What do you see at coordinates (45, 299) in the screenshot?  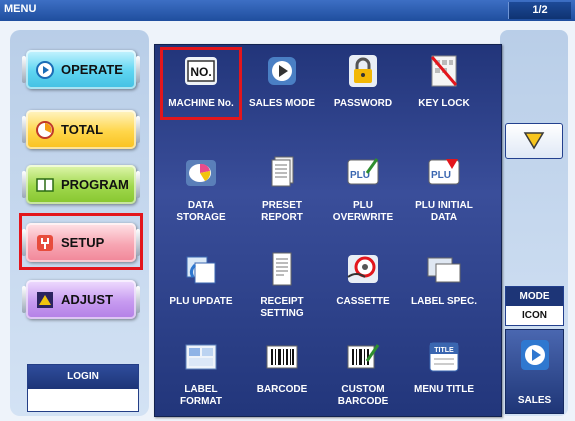 I see `adjust-icon` at bounding box center [45, 299].